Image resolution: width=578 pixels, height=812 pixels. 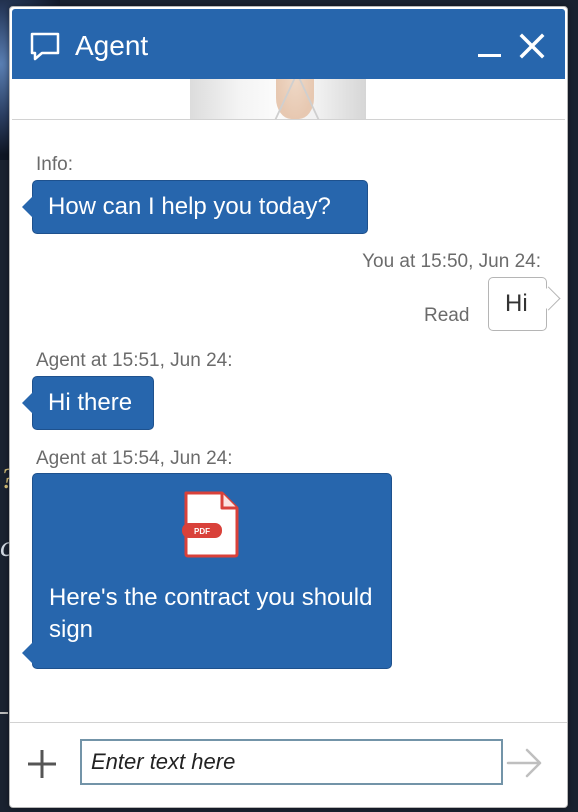 What do you see at coordinates (134, 458) in the screenshot?
I see `message-meta-agent: Agent at 15:54, Jun 24:` at bounding box center [134, 458].